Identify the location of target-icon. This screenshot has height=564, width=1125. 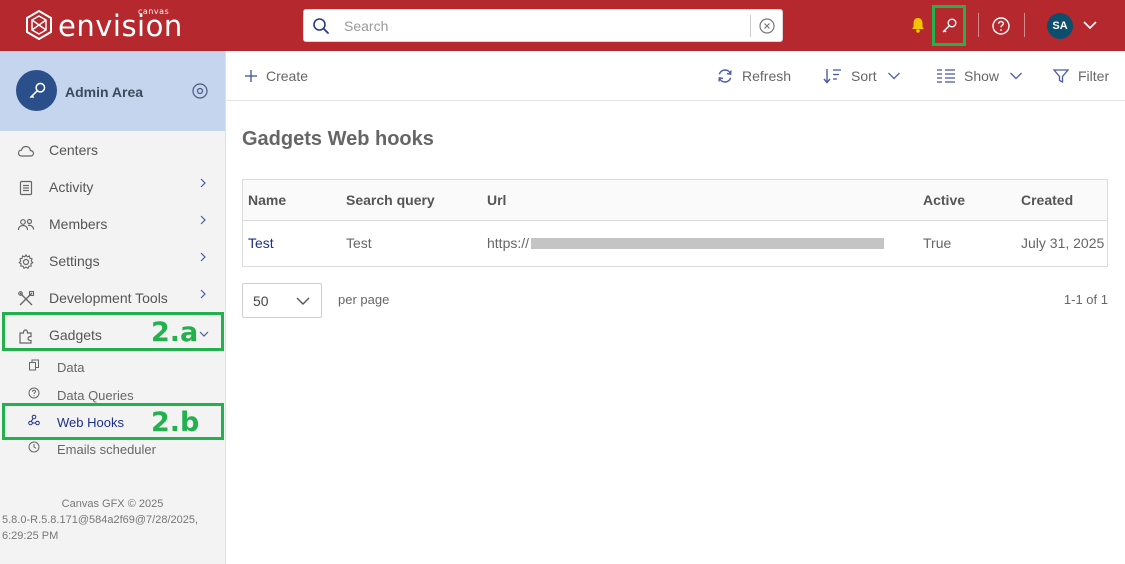
(200, 91).